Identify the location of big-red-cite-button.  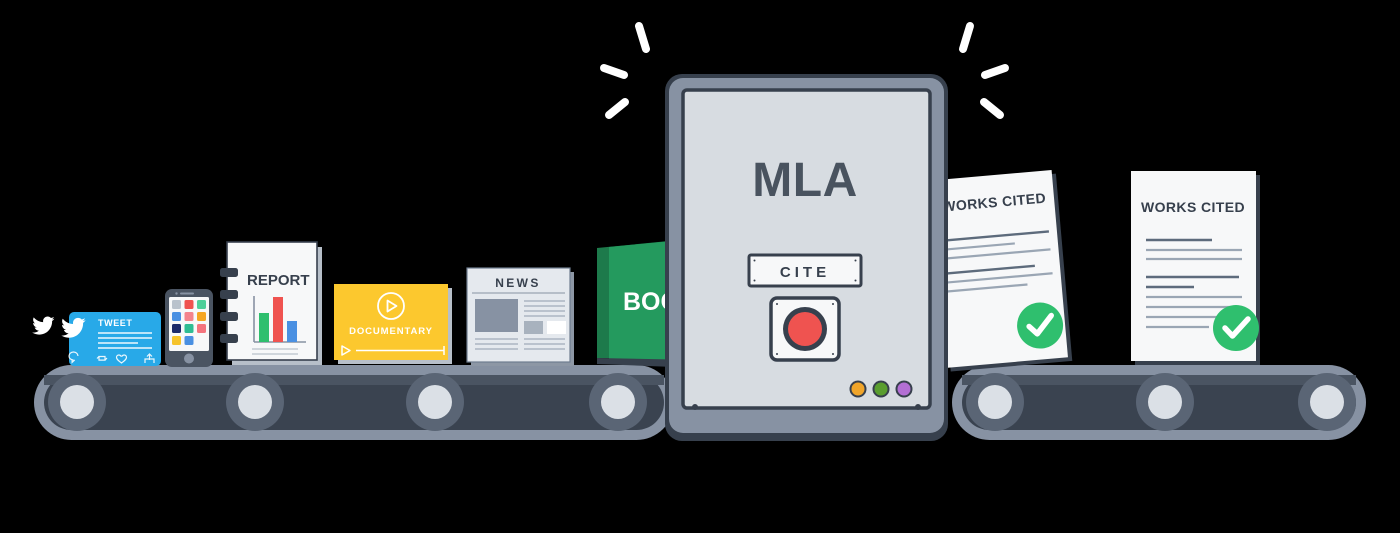
(805, 329).